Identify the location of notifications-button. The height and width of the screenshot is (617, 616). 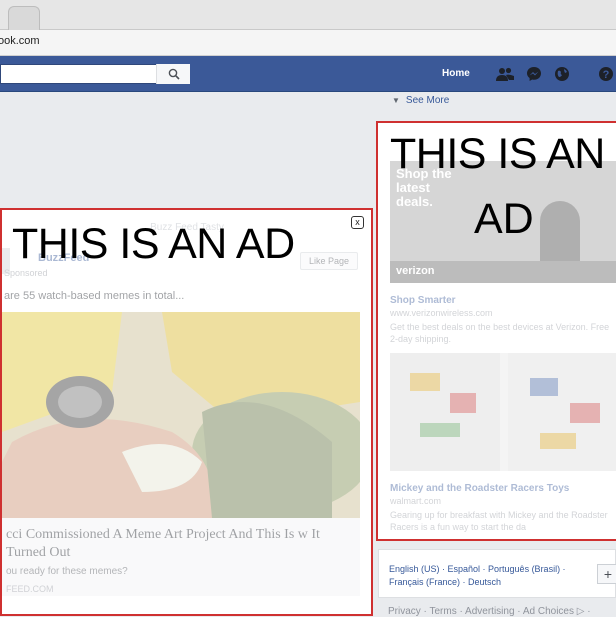
(562, 74).